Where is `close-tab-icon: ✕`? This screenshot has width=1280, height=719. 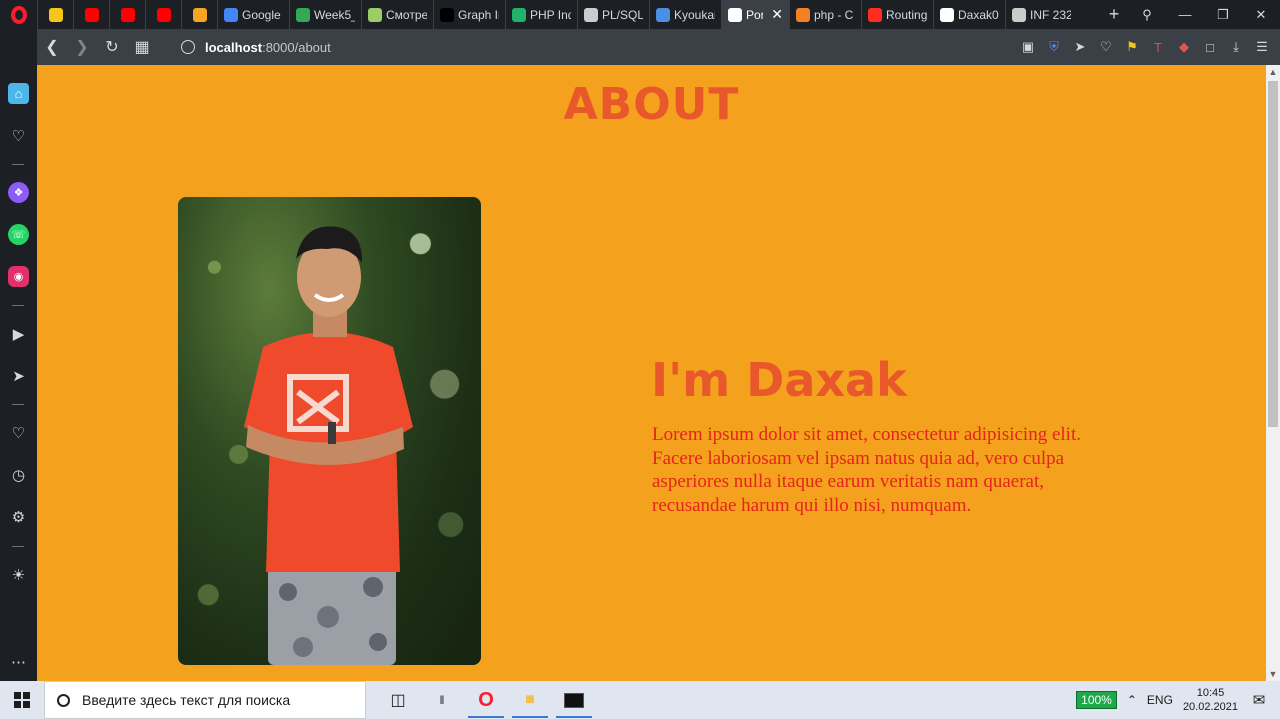 close-tab-icon: ✕ is located at coordinates (777, 14).